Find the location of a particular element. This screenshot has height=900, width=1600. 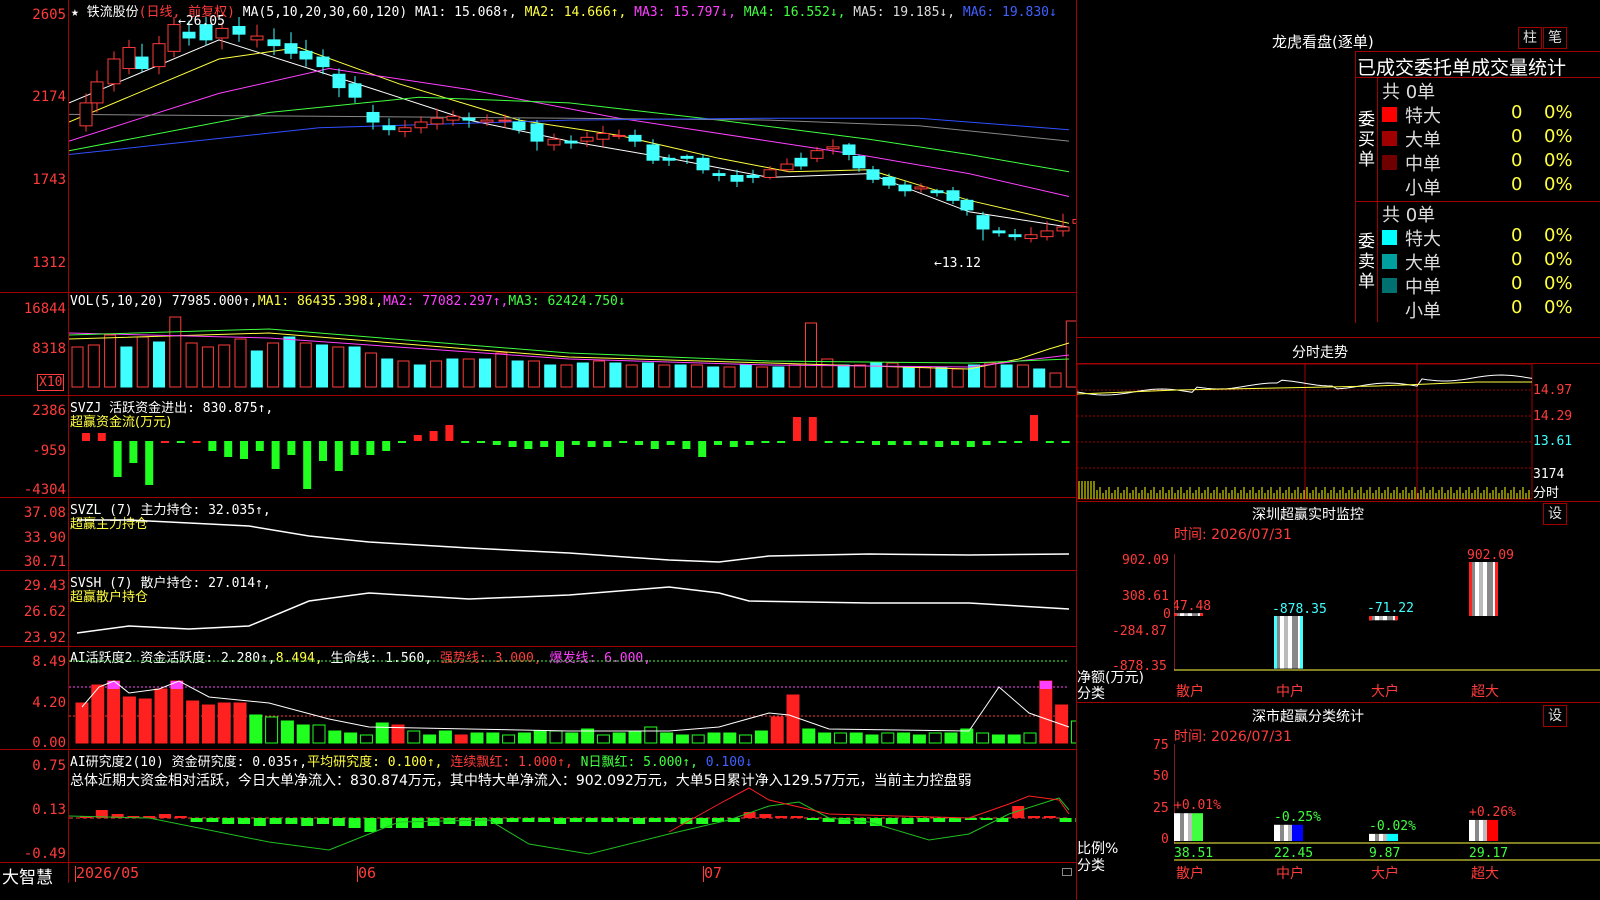

sell-side-label: 委卖单 is located at coordinates (1366, 262).